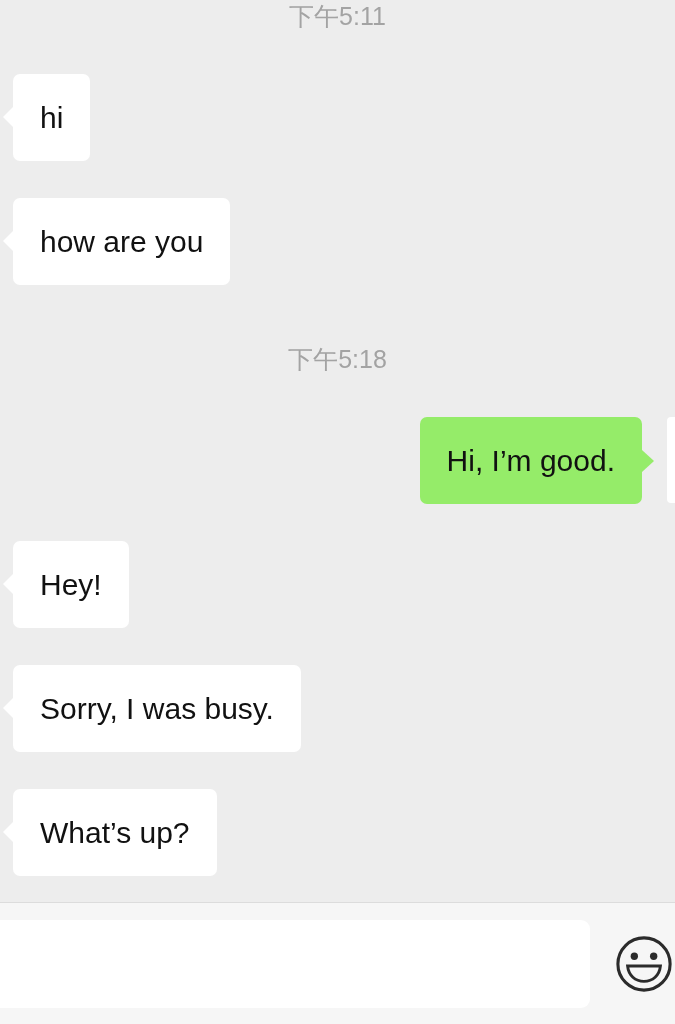 The width and height of the screenshot is (675, 1024). Describe the element at coordinates (337, 359) in the screenshot. I see `timestamp: 下午5:18` at that location.